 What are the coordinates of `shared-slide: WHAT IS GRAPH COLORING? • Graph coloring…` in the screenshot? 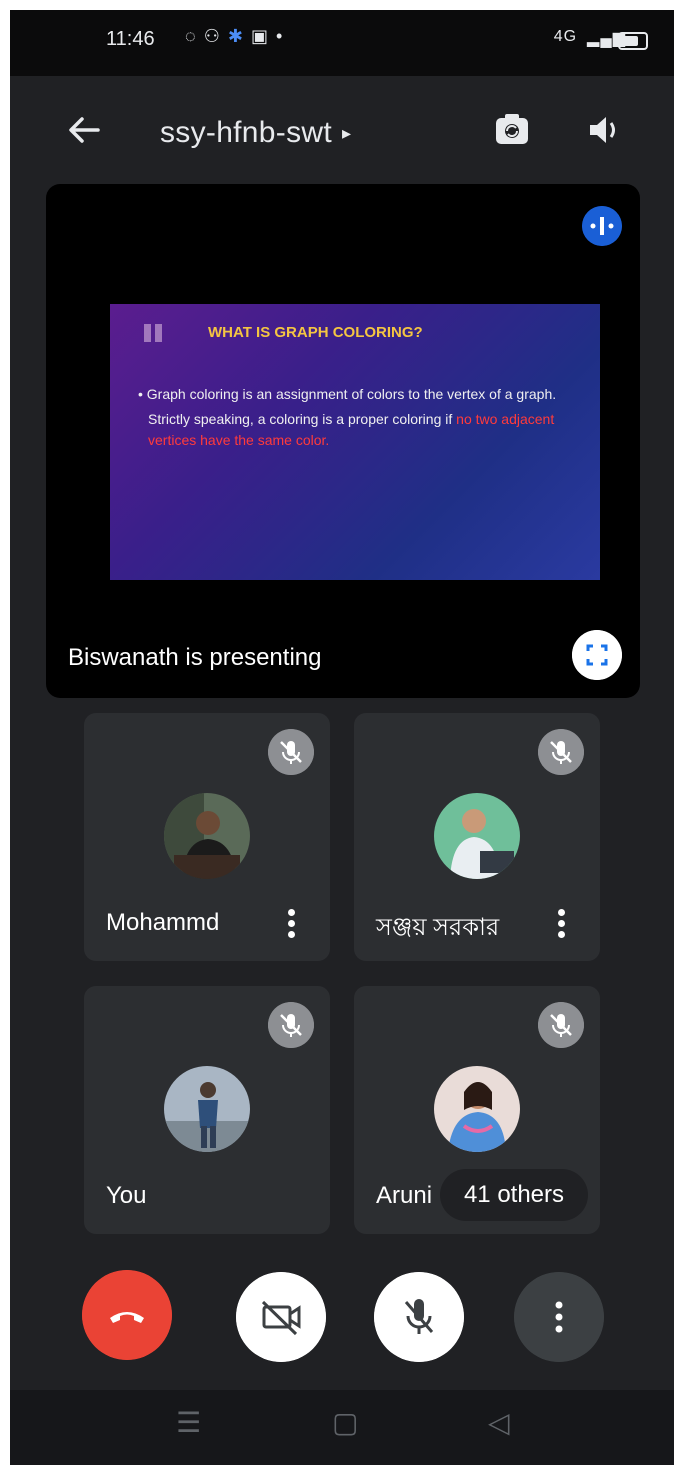 It's located at (355, 442).